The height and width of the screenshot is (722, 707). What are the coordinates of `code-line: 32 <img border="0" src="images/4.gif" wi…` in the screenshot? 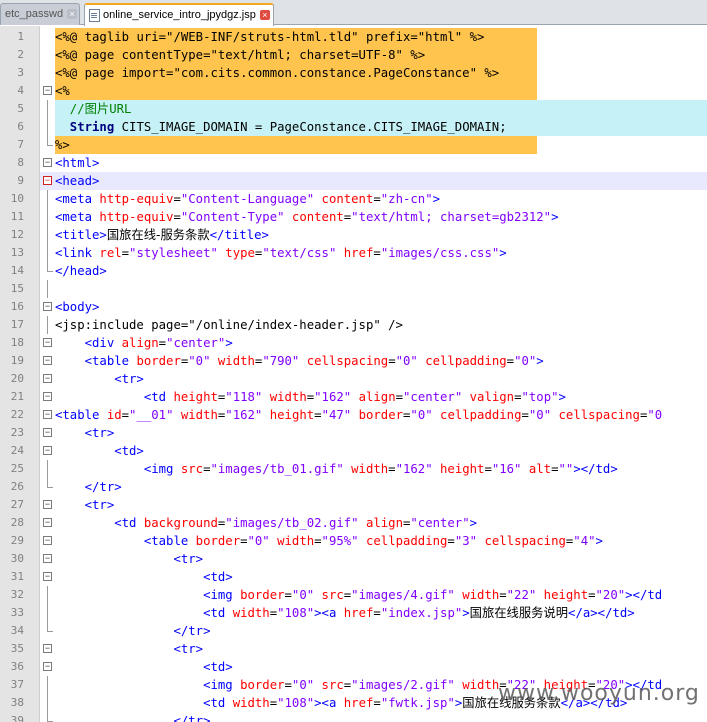 It's located at (353, 595).